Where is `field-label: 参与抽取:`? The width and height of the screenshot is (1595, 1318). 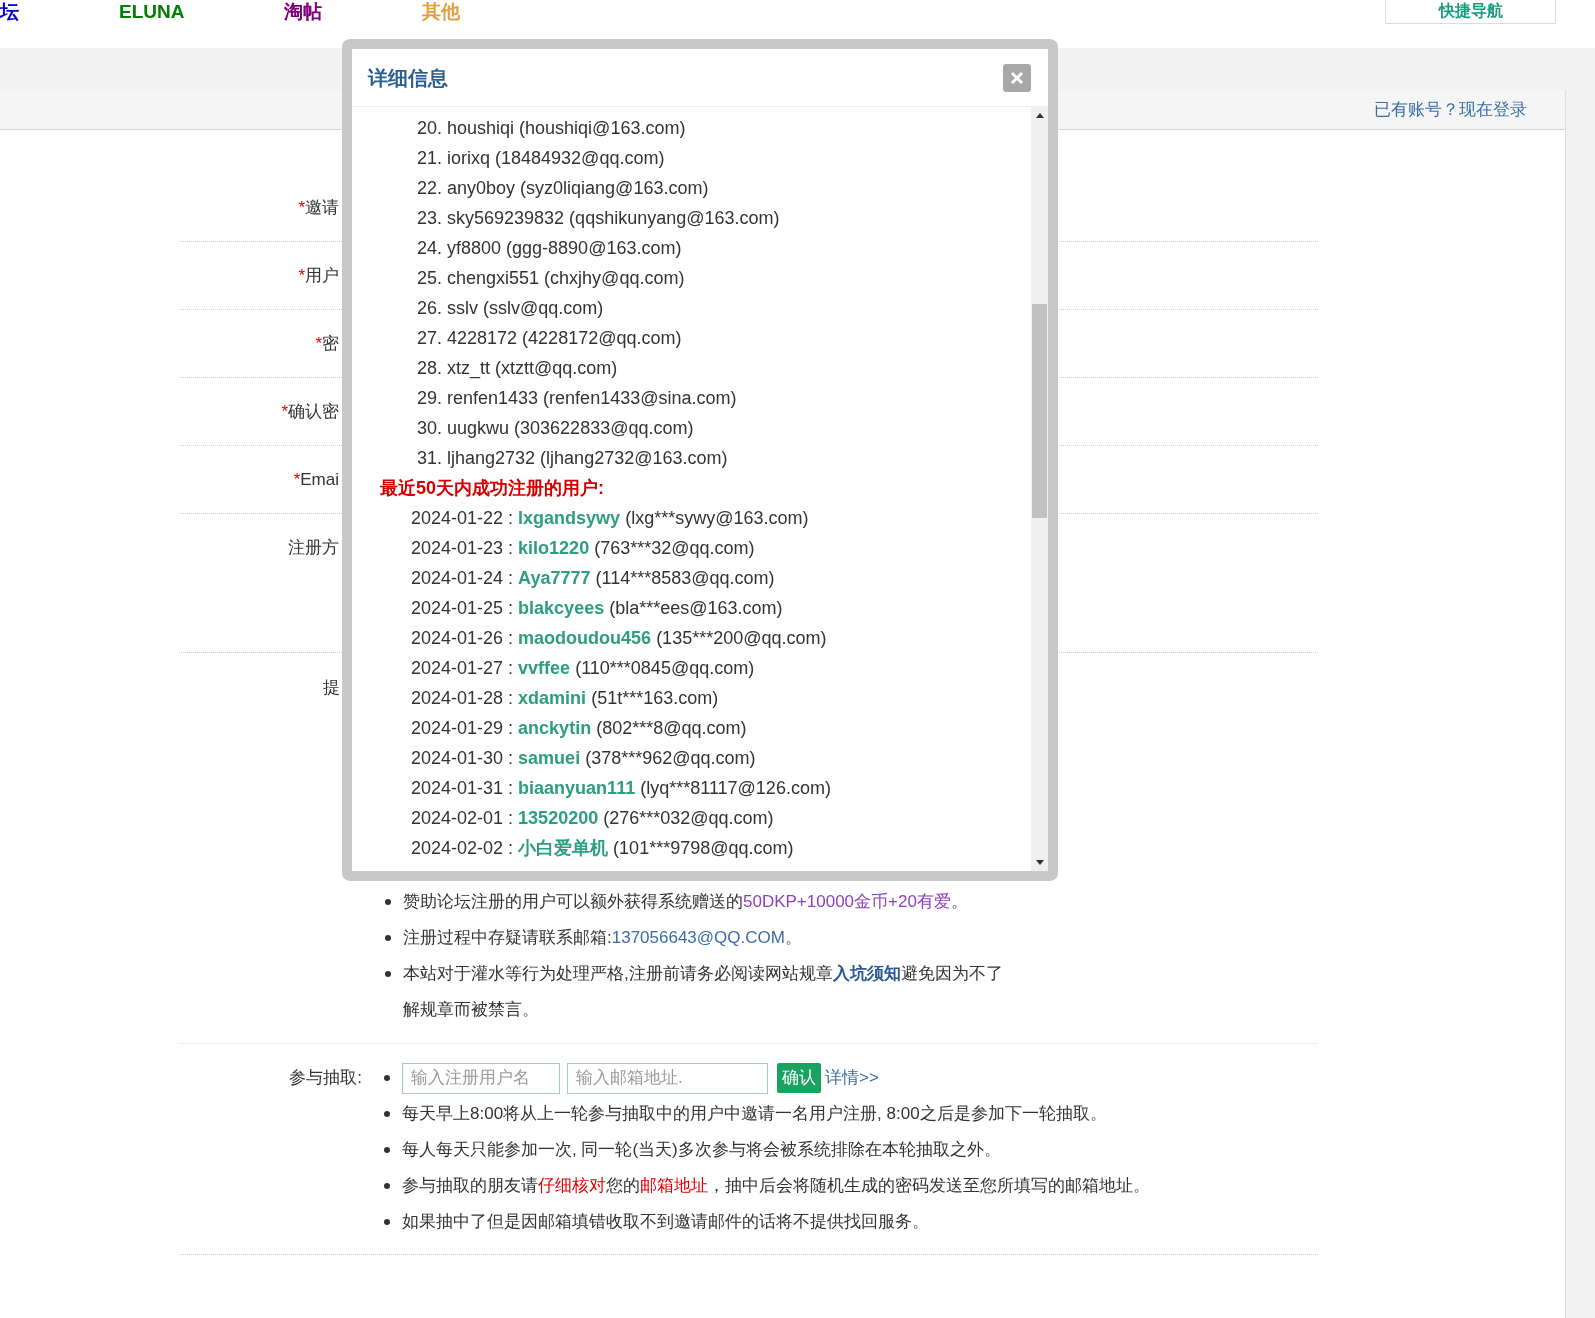
field-label: 参与抽取: is located at coordinates (325, 1078).